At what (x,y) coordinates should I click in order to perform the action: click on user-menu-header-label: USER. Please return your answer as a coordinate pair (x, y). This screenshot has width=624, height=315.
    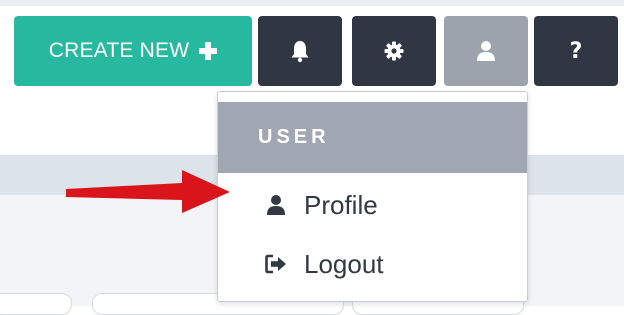
    Looking at the image, I should click on (294, 137).